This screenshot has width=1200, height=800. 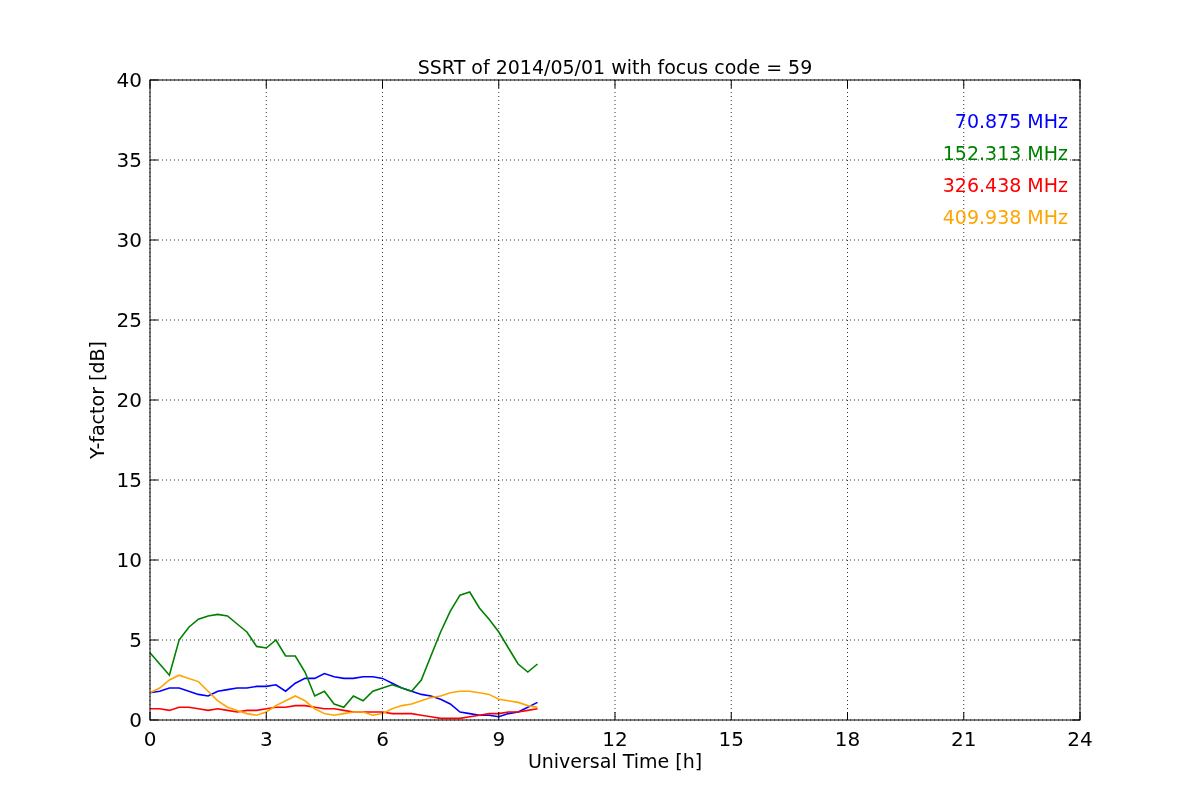 What do you see at coordinates (1080, 739) in the screenshot?
I see `tick-label: 24` at bounding box center [1080, 739].